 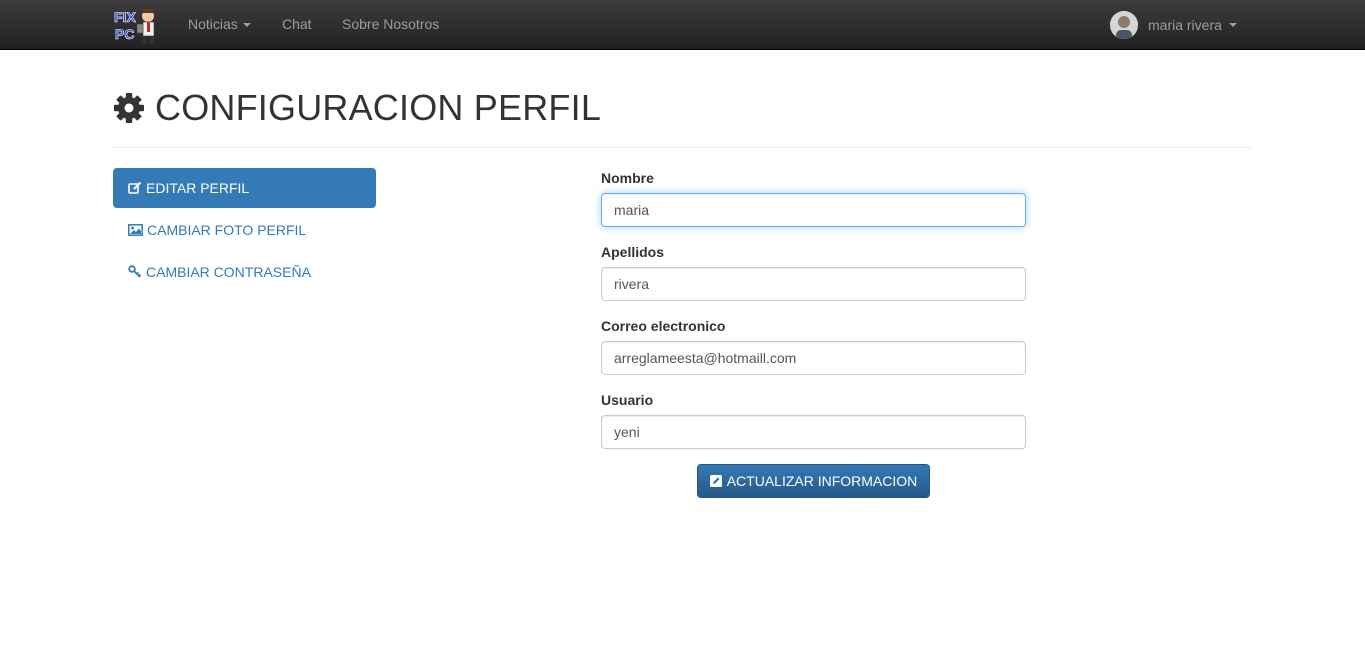 I want to click on actualizar-informacion-button: ACTUALIZAR INFORMACION, so click(x=813, y=481).